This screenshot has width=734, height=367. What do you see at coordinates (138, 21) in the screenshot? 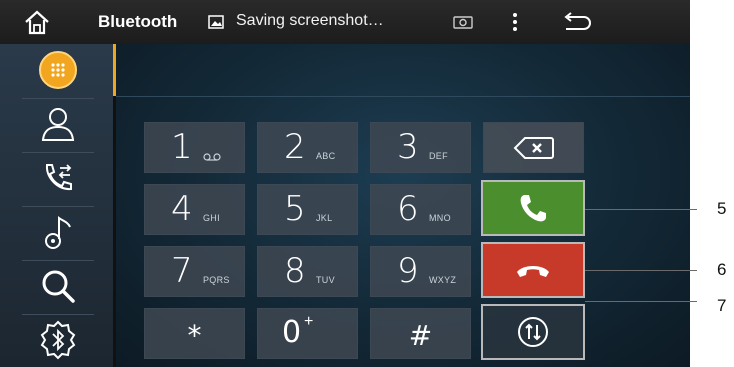
I see `app-title: Bluetooth` at bounding box center [138, 21].